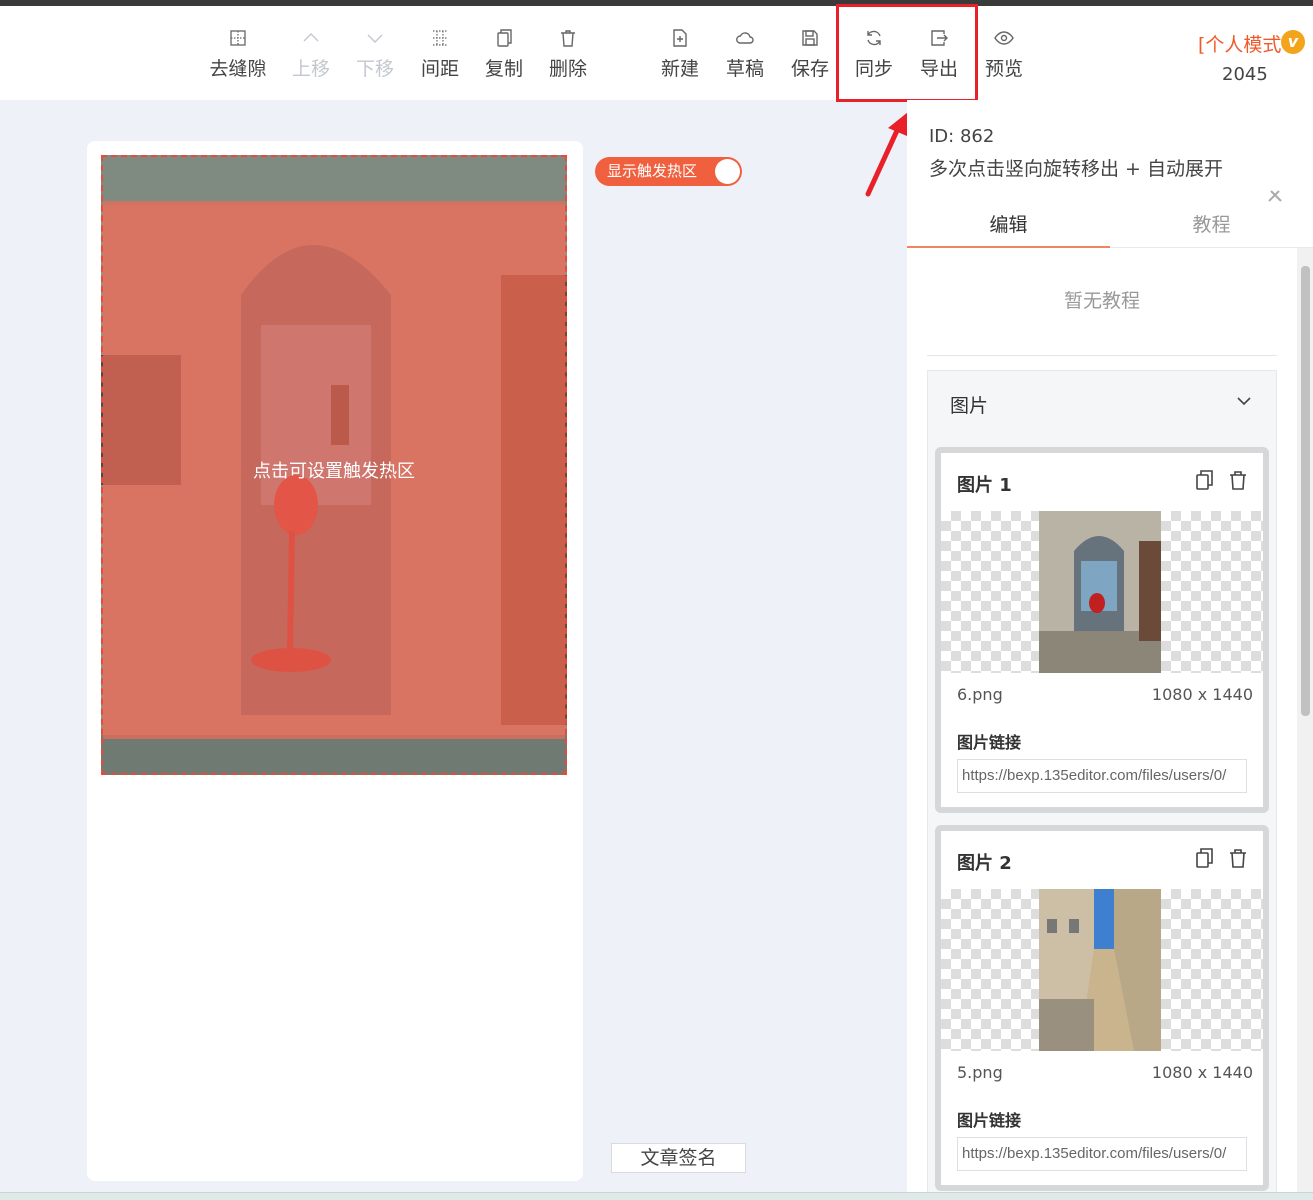  I want to click on panel-header: ID: 862 多次点击竖向旋转移出 + 自动展开, so click(1110, 152).